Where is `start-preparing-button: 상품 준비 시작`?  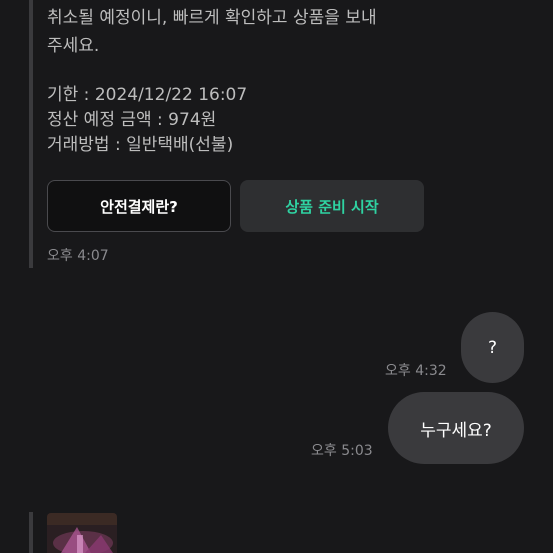
start-preparing-button: 상품 준비 시작 is located at coordinates (332, 206).